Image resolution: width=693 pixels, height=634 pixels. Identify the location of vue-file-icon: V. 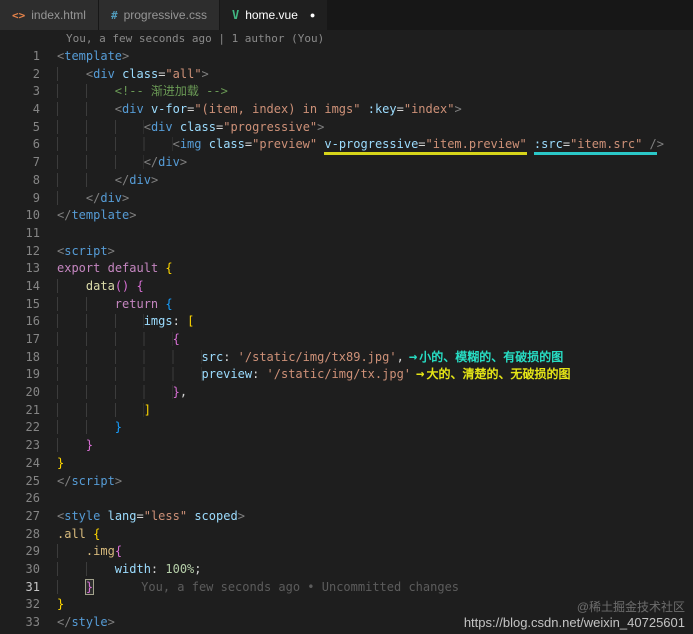
(235, 15).